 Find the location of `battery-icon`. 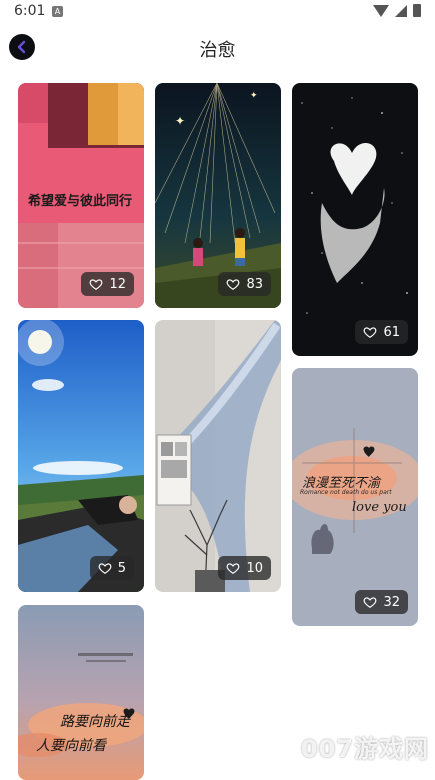

battery-icon is located at coordinates (417, 10).